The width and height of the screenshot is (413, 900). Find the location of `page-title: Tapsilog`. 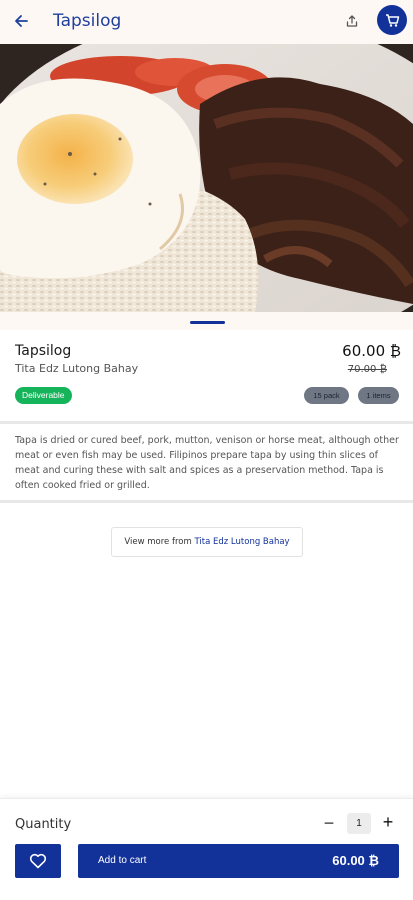

page-title: Tapsilog is located at coordinates (87, 21).